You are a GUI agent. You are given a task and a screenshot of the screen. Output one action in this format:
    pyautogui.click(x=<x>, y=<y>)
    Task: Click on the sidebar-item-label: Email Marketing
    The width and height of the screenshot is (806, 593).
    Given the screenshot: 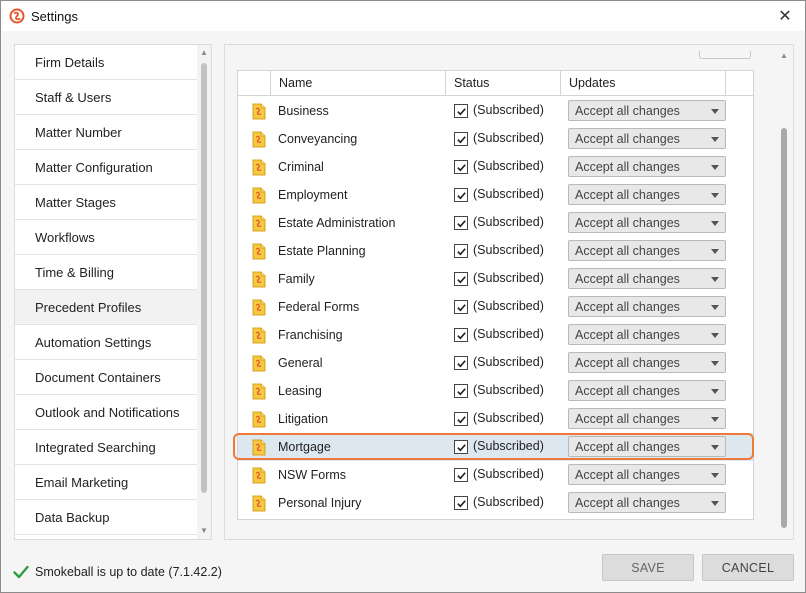 What is the action you would take?
    pyautogui.click(x=82, y=482)
    